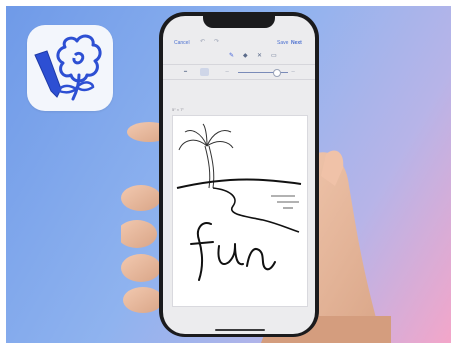 The image size is (457, 349). I want to click on line-width-icon: ━, so click(185, 72).